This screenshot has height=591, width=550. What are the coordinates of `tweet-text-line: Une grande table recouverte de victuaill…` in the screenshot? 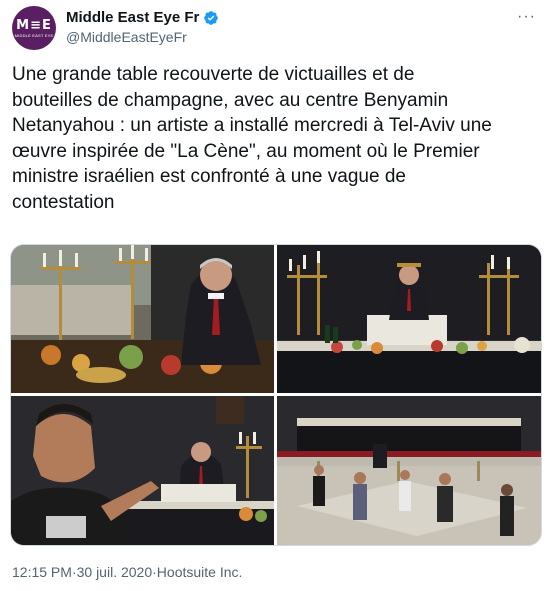 It's located at (213, 74).